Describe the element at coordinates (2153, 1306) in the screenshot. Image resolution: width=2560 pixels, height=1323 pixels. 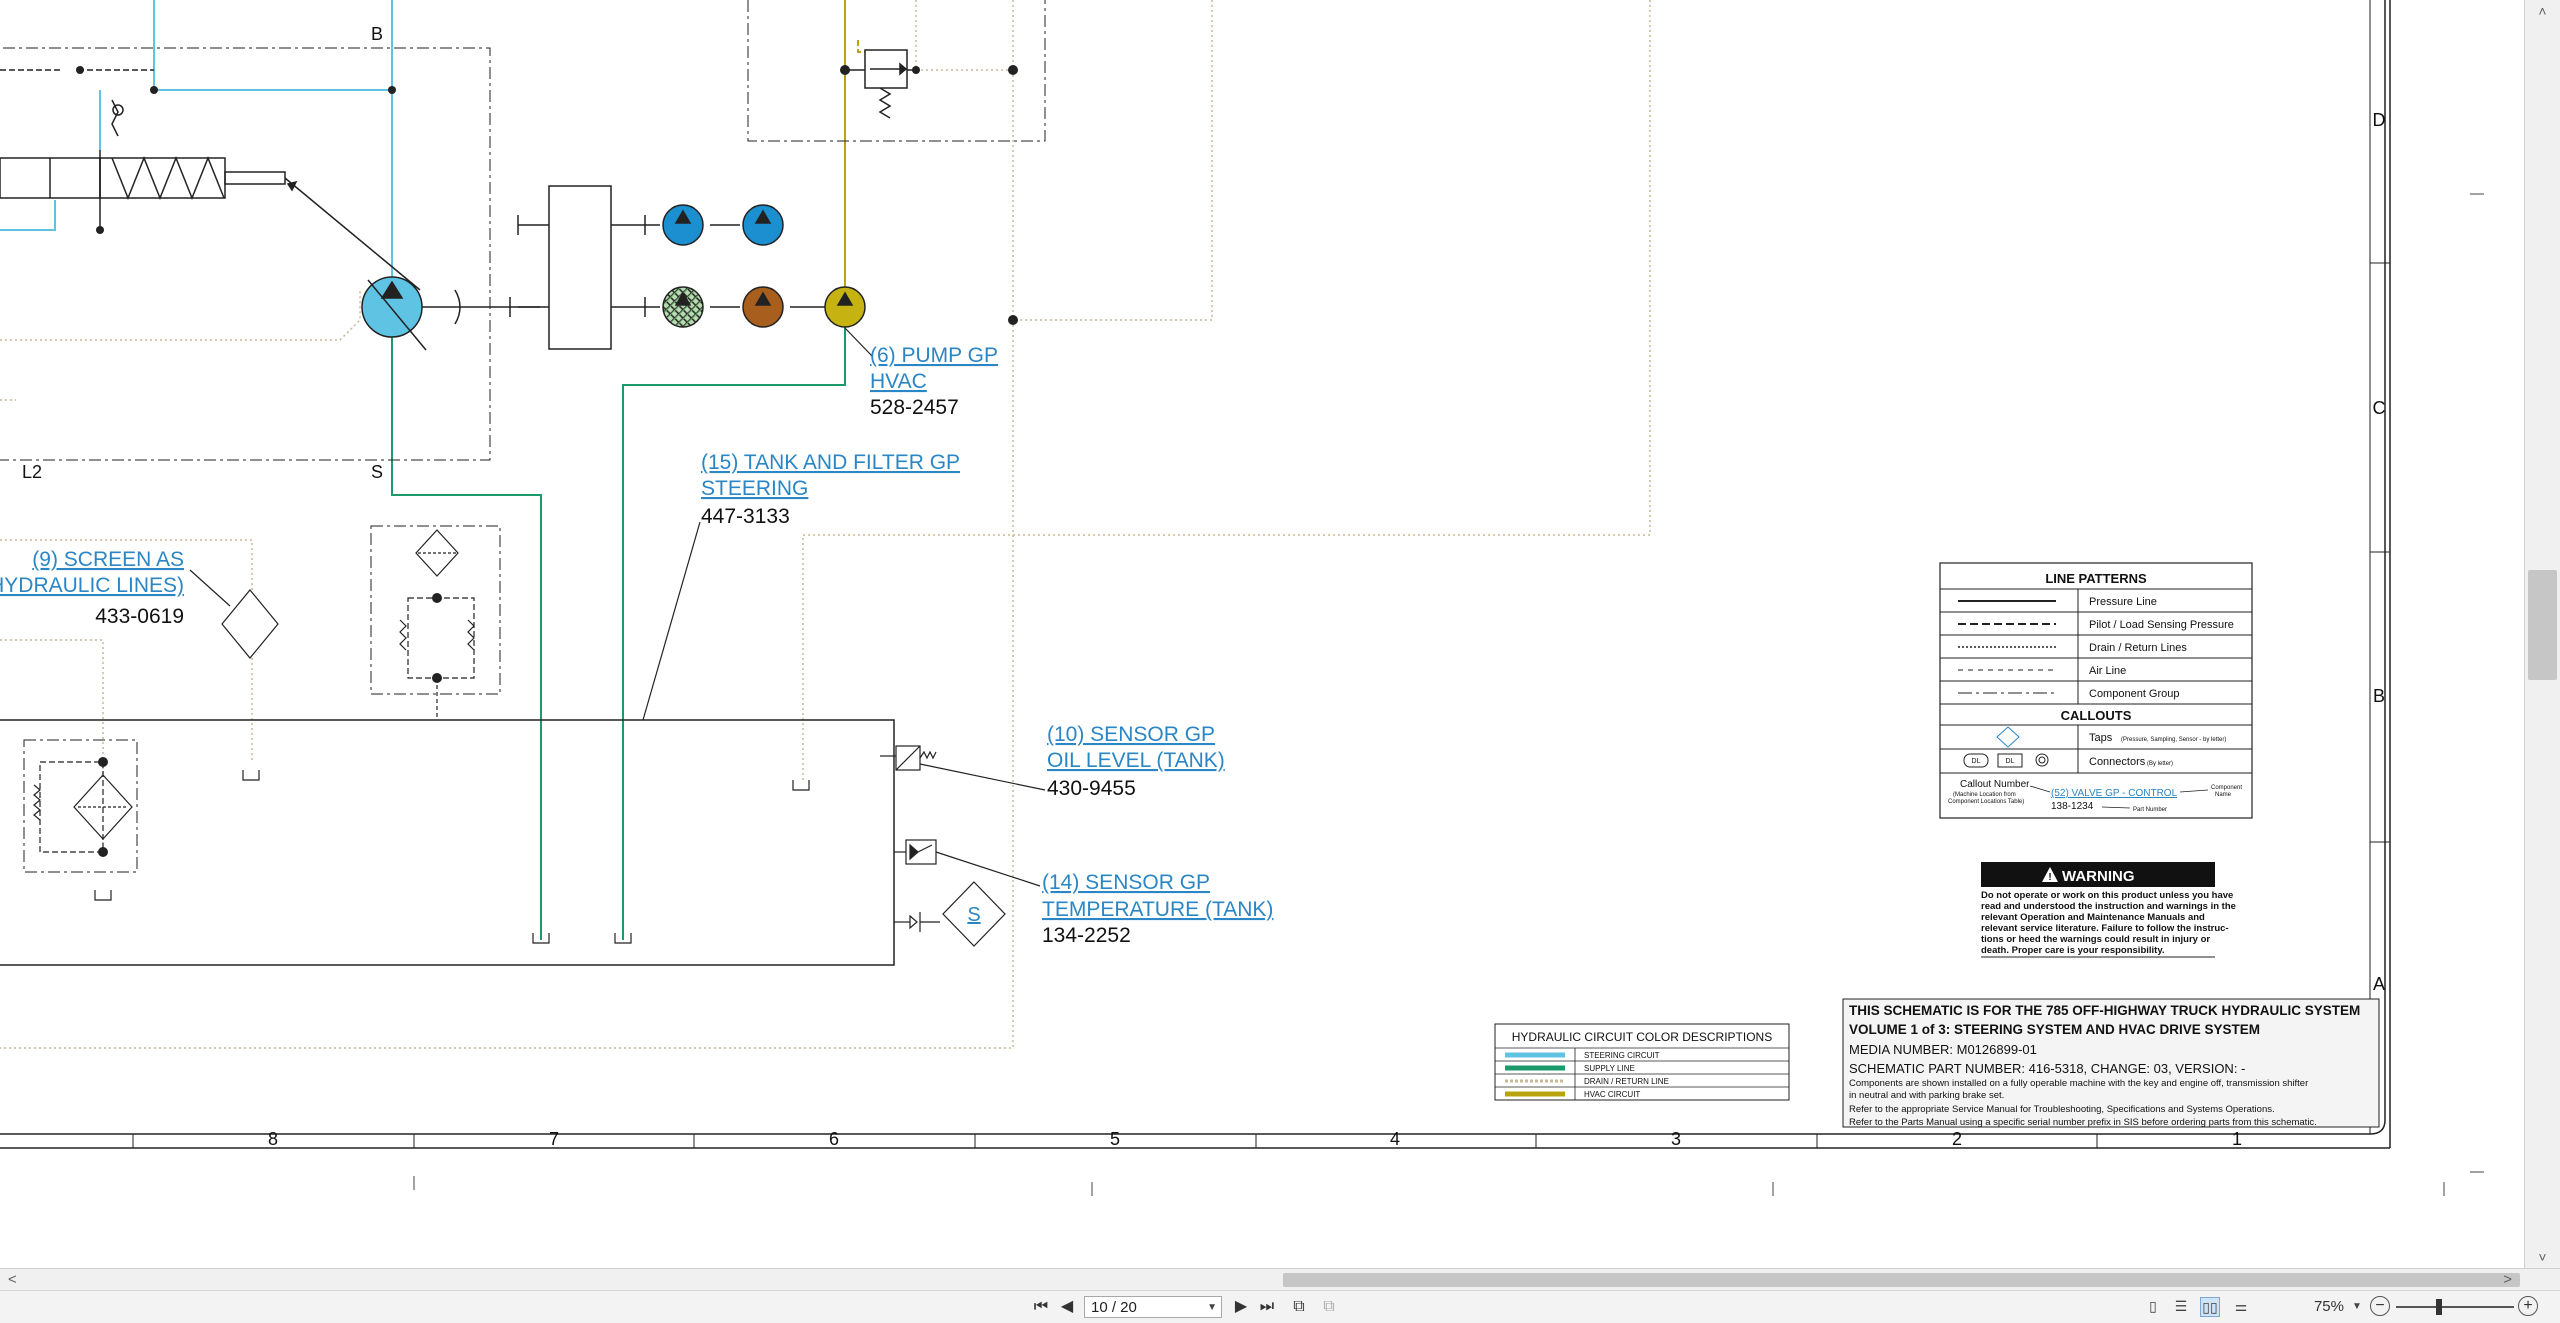
I see `single-page-view-icon: ▯` at that location.